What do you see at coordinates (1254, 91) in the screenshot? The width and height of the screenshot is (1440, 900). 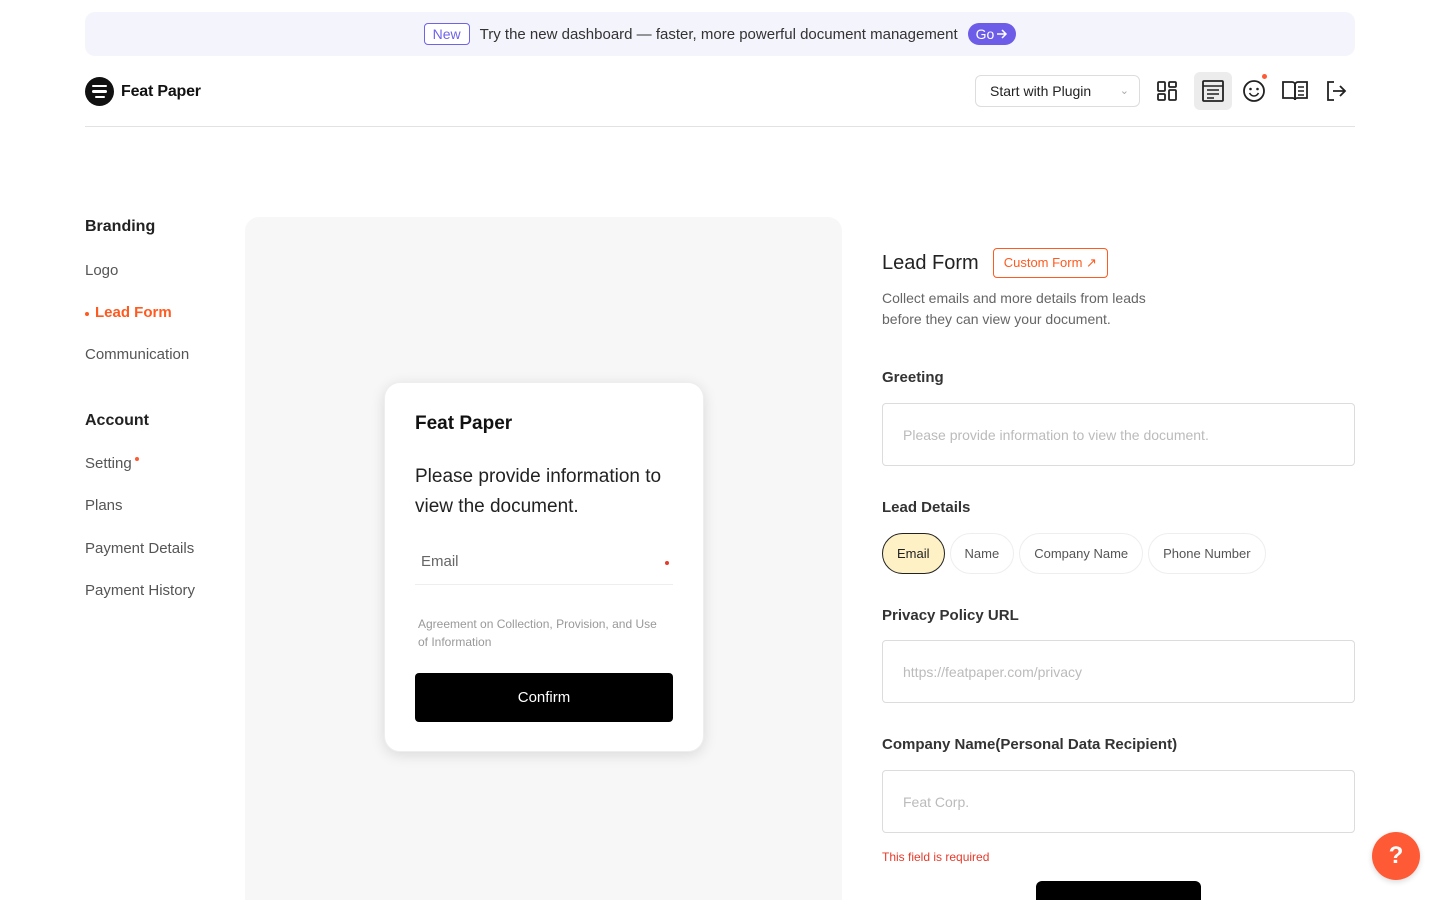 I see `smiley-icon` at bounding box center [1254, 91].